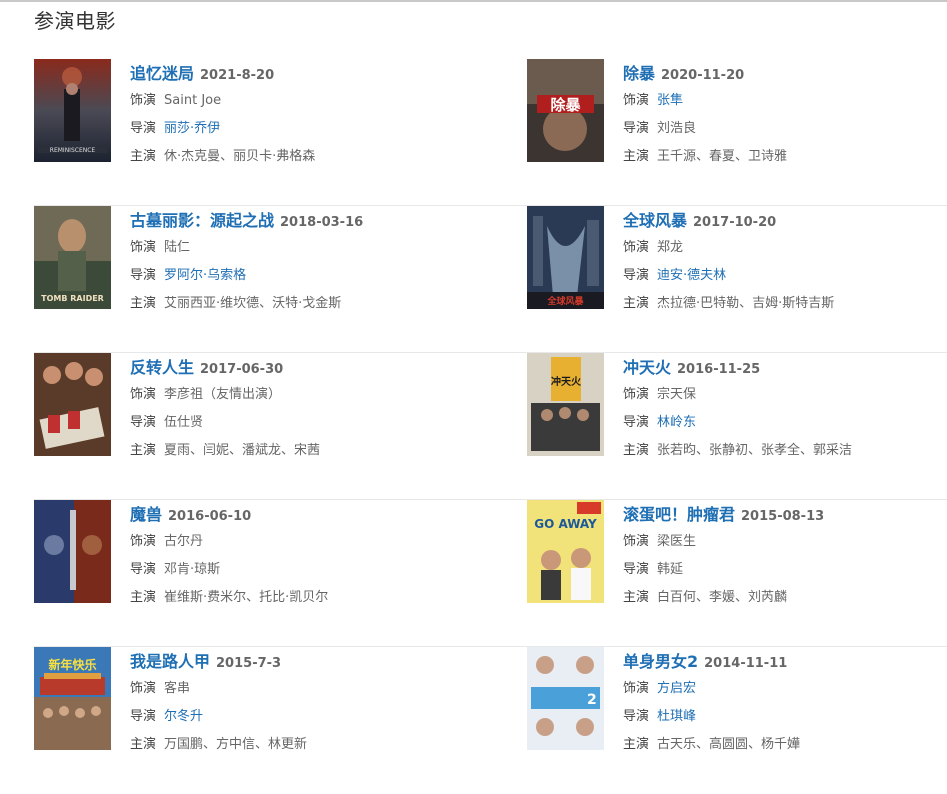  Describe the element at coordinates (691, 275) in the screenshot. I see `director-link: 迪安·德夫林` at that location.